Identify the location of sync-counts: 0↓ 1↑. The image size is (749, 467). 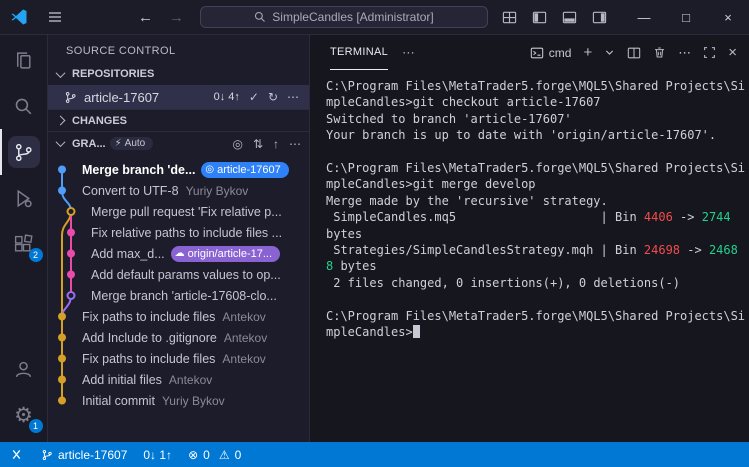
(158, 454).